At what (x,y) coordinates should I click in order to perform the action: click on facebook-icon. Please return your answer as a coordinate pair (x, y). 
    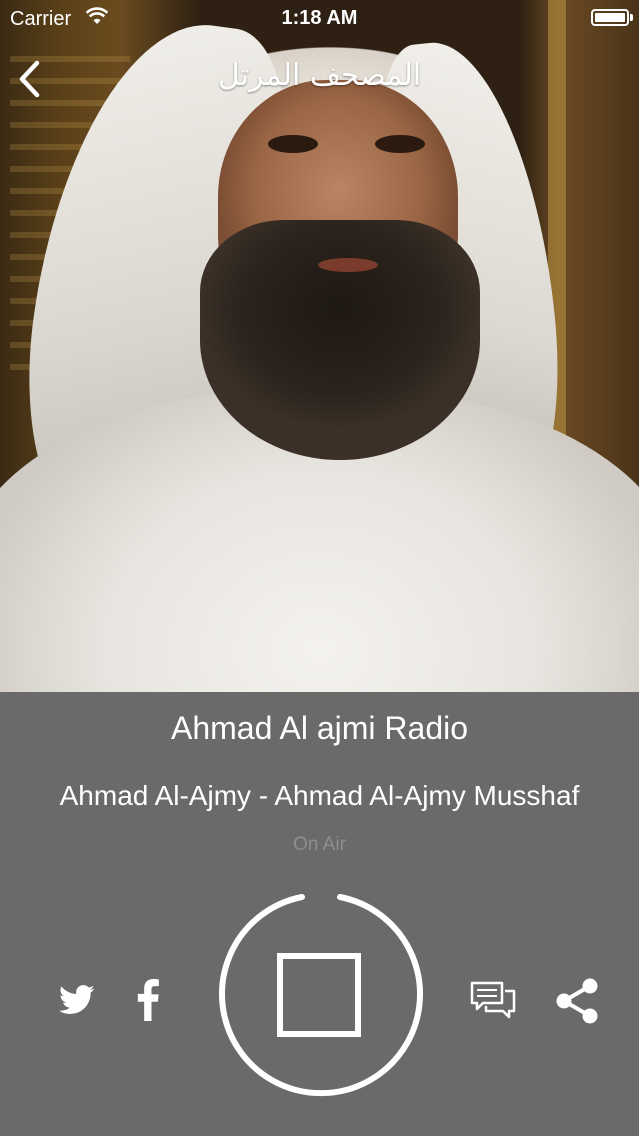
    Looking at the image, I should click on (148, 1000).